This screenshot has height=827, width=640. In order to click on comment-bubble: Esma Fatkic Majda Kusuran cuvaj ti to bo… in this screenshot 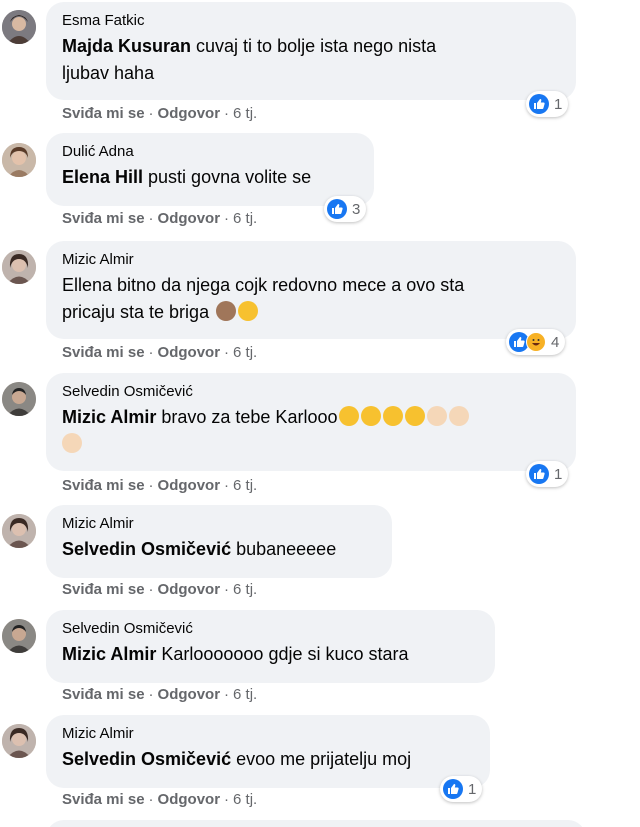, I will do `click(311, 51)`.